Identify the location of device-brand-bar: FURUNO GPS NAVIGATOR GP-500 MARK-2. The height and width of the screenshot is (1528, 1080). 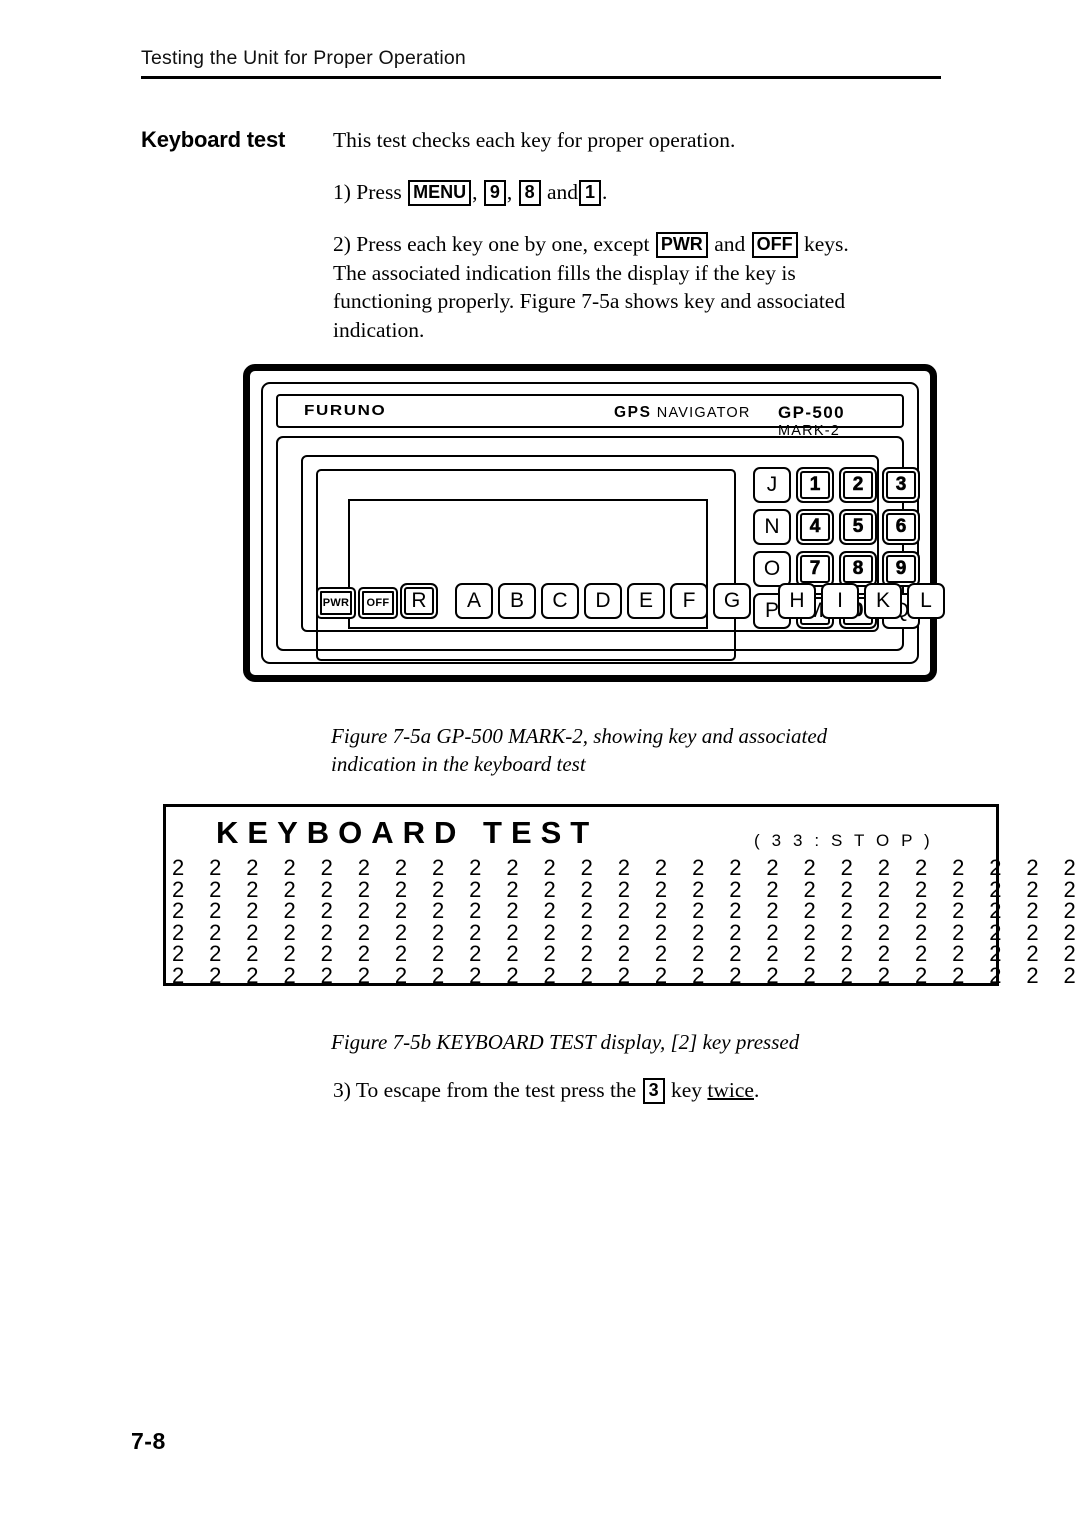
(590, 416).